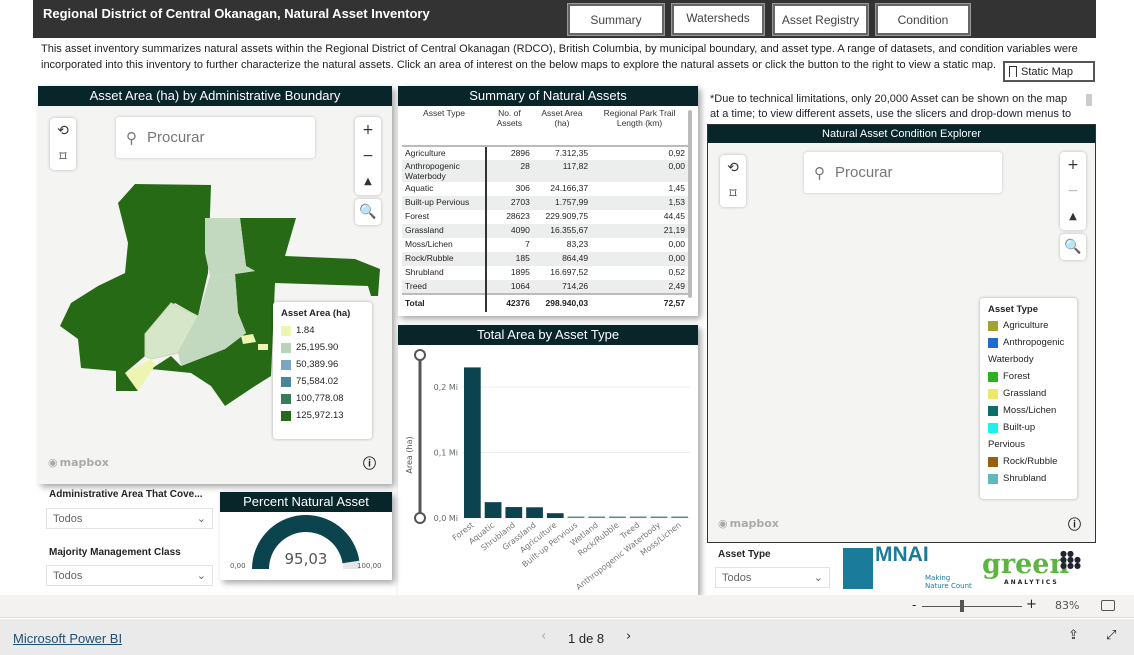  Describe the element at coordinates (369, 566) in the screenshot. I see `gauge-max: 100,00` at that location.